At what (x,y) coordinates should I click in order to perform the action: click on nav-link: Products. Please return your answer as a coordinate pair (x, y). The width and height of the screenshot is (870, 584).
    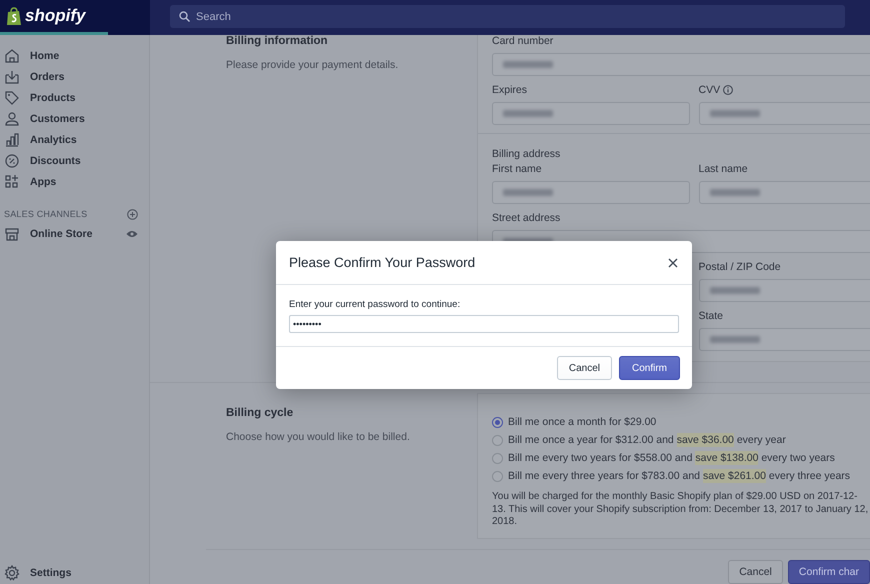
    Looking at the image, I should click on (53, 98).